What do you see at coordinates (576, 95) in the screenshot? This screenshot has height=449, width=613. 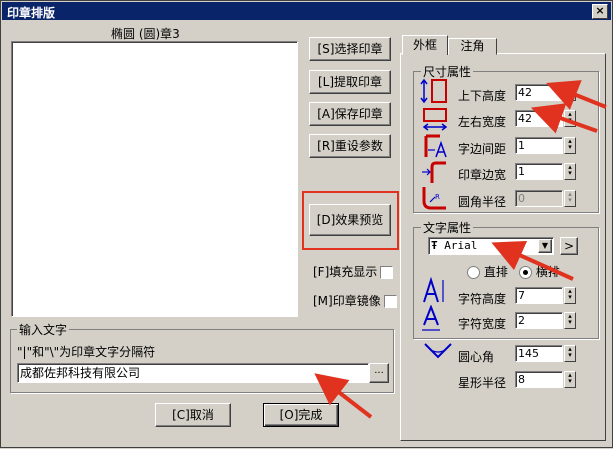 I see `arrow-height` at bounding box center [576, 95].